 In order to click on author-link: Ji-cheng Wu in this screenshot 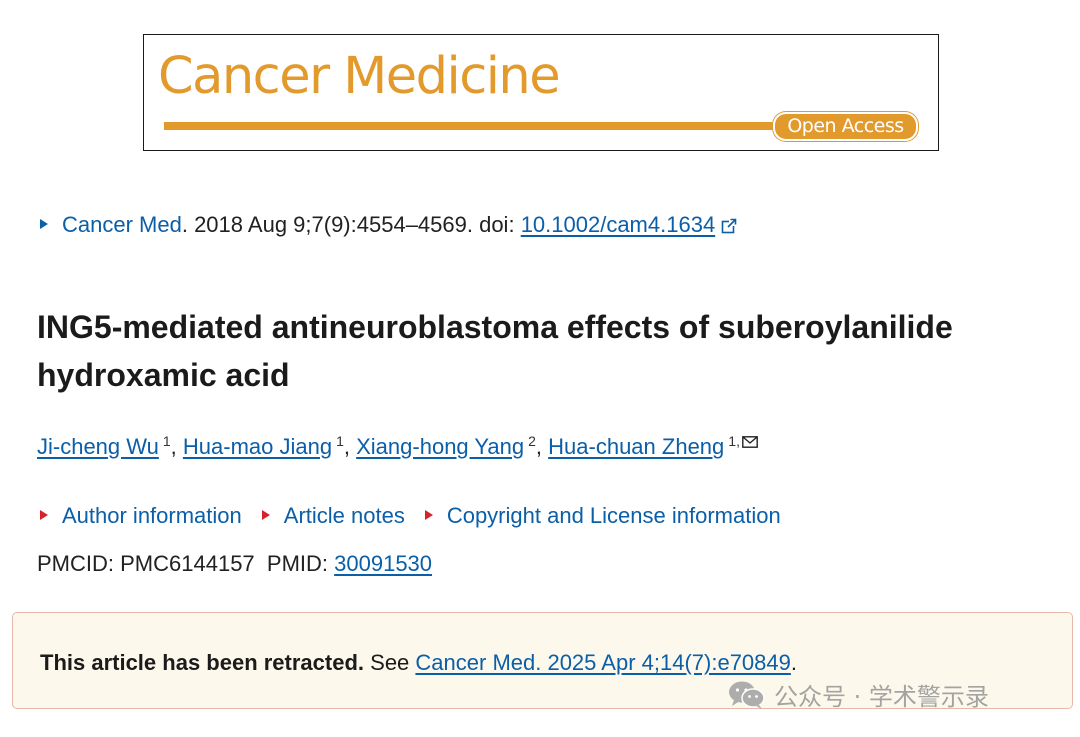, I will do `click(98, 446)`.